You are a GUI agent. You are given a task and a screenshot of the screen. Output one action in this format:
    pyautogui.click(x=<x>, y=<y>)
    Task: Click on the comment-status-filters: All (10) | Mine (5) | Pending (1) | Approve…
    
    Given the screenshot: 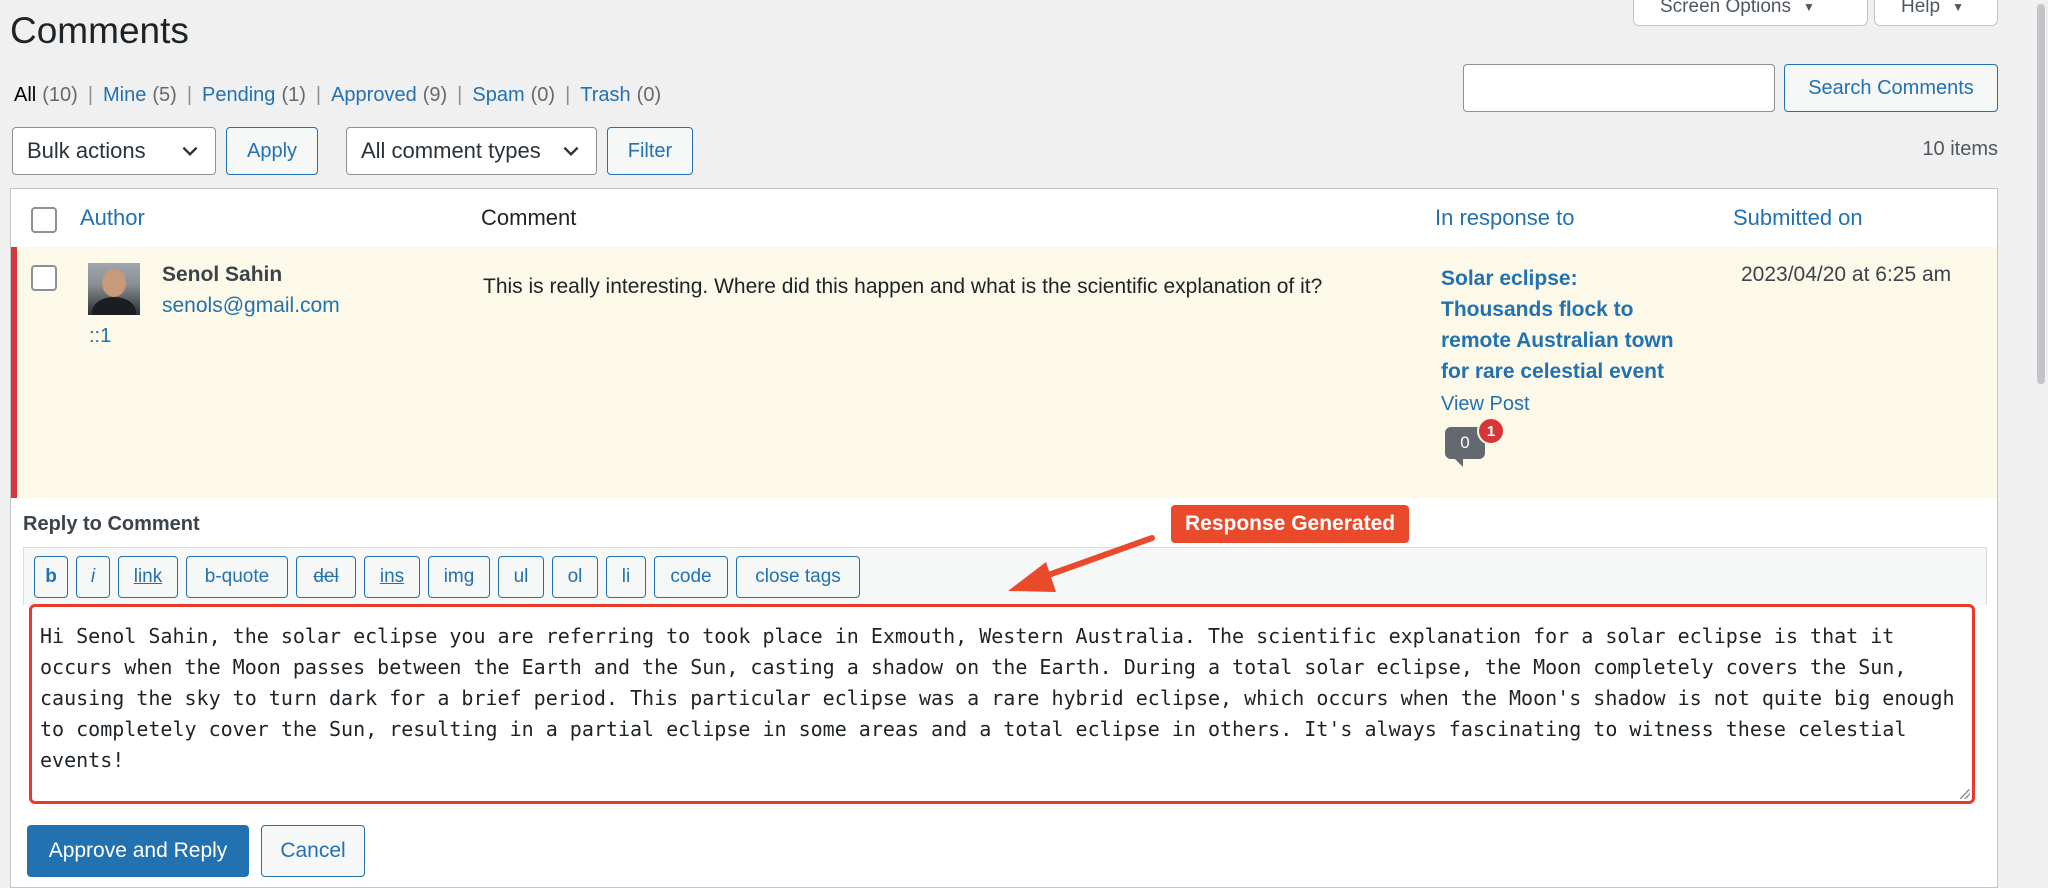 What is the action you would take?
    pyautogui.click(x=337, y=95)
    